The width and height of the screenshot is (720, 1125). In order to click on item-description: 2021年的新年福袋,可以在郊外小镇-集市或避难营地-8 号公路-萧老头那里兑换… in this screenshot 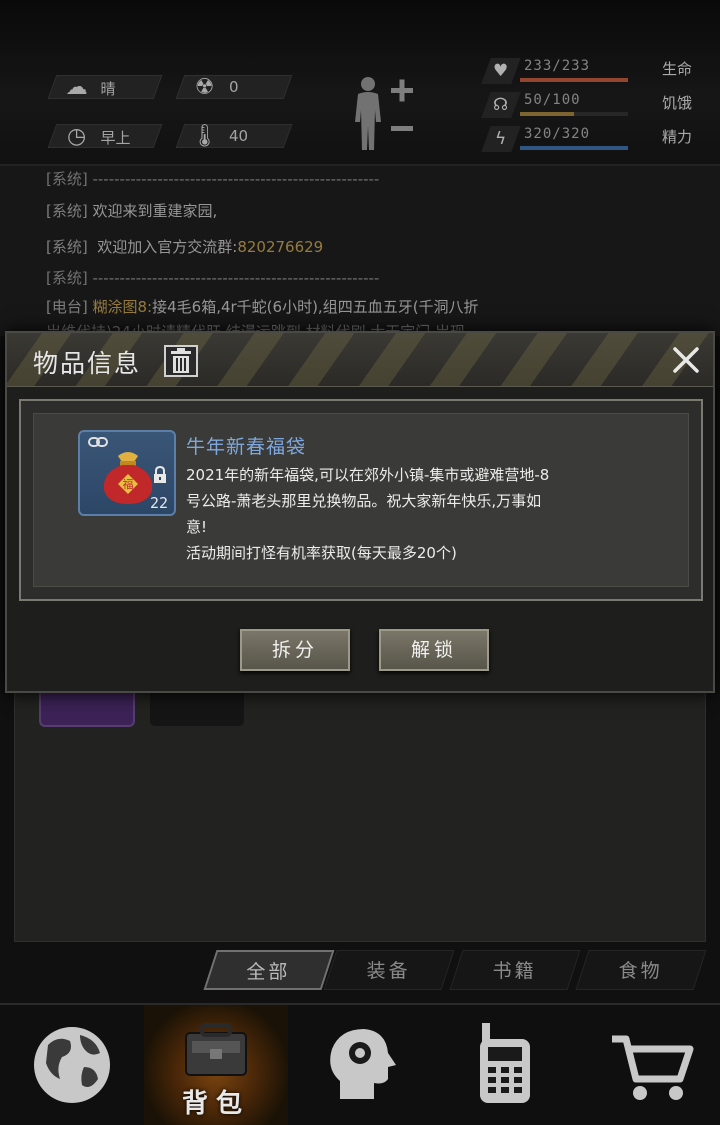, I will do `click(368, 514)`.